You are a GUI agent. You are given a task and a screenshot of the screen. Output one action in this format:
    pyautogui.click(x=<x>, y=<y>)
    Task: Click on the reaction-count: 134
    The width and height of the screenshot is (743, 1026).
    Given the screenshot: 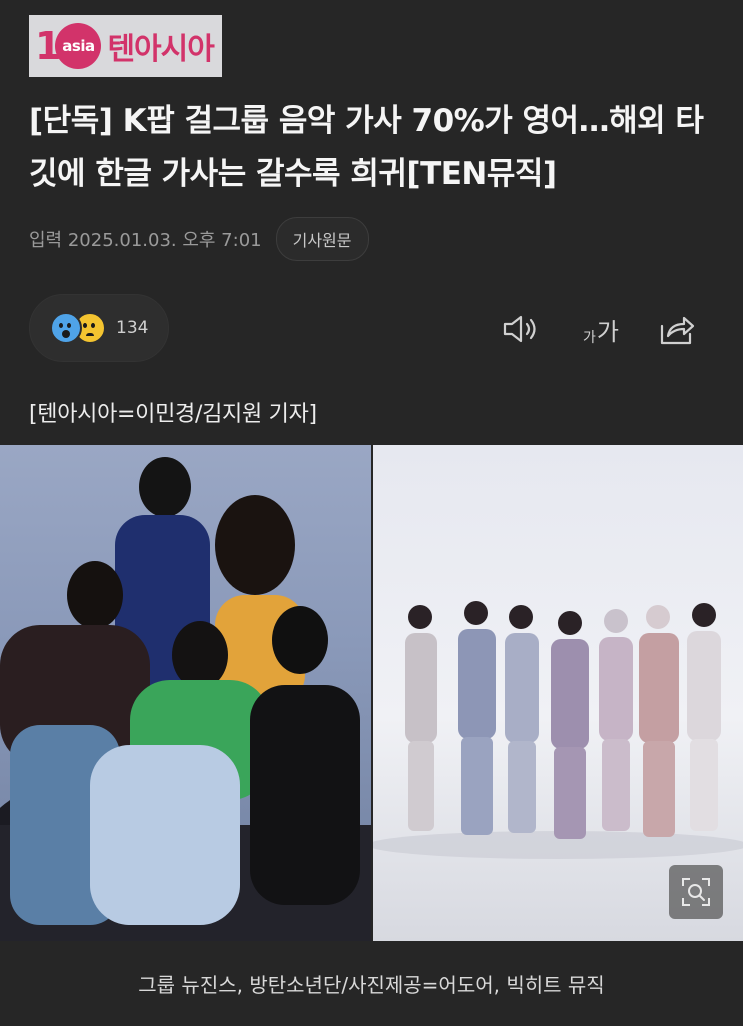 What is the action you would take?
    pyautogui.click(x=132, y=328)
    